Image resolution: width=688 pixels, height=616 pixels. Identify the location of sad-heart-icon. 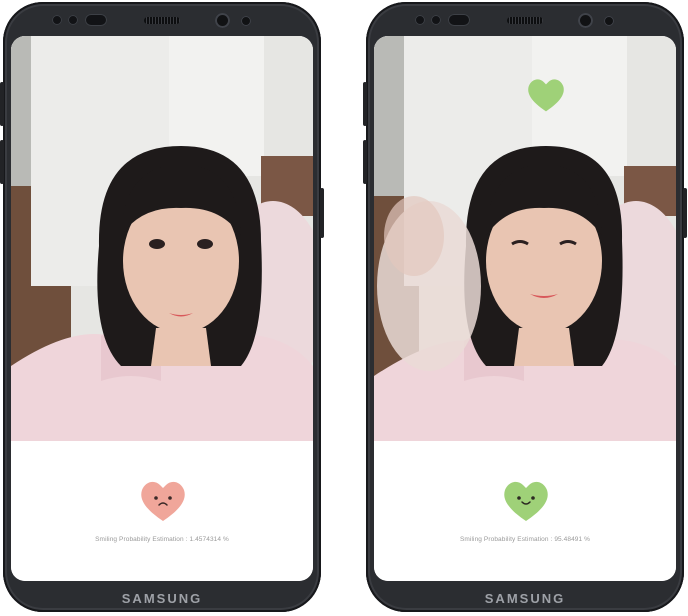
(163, 501).